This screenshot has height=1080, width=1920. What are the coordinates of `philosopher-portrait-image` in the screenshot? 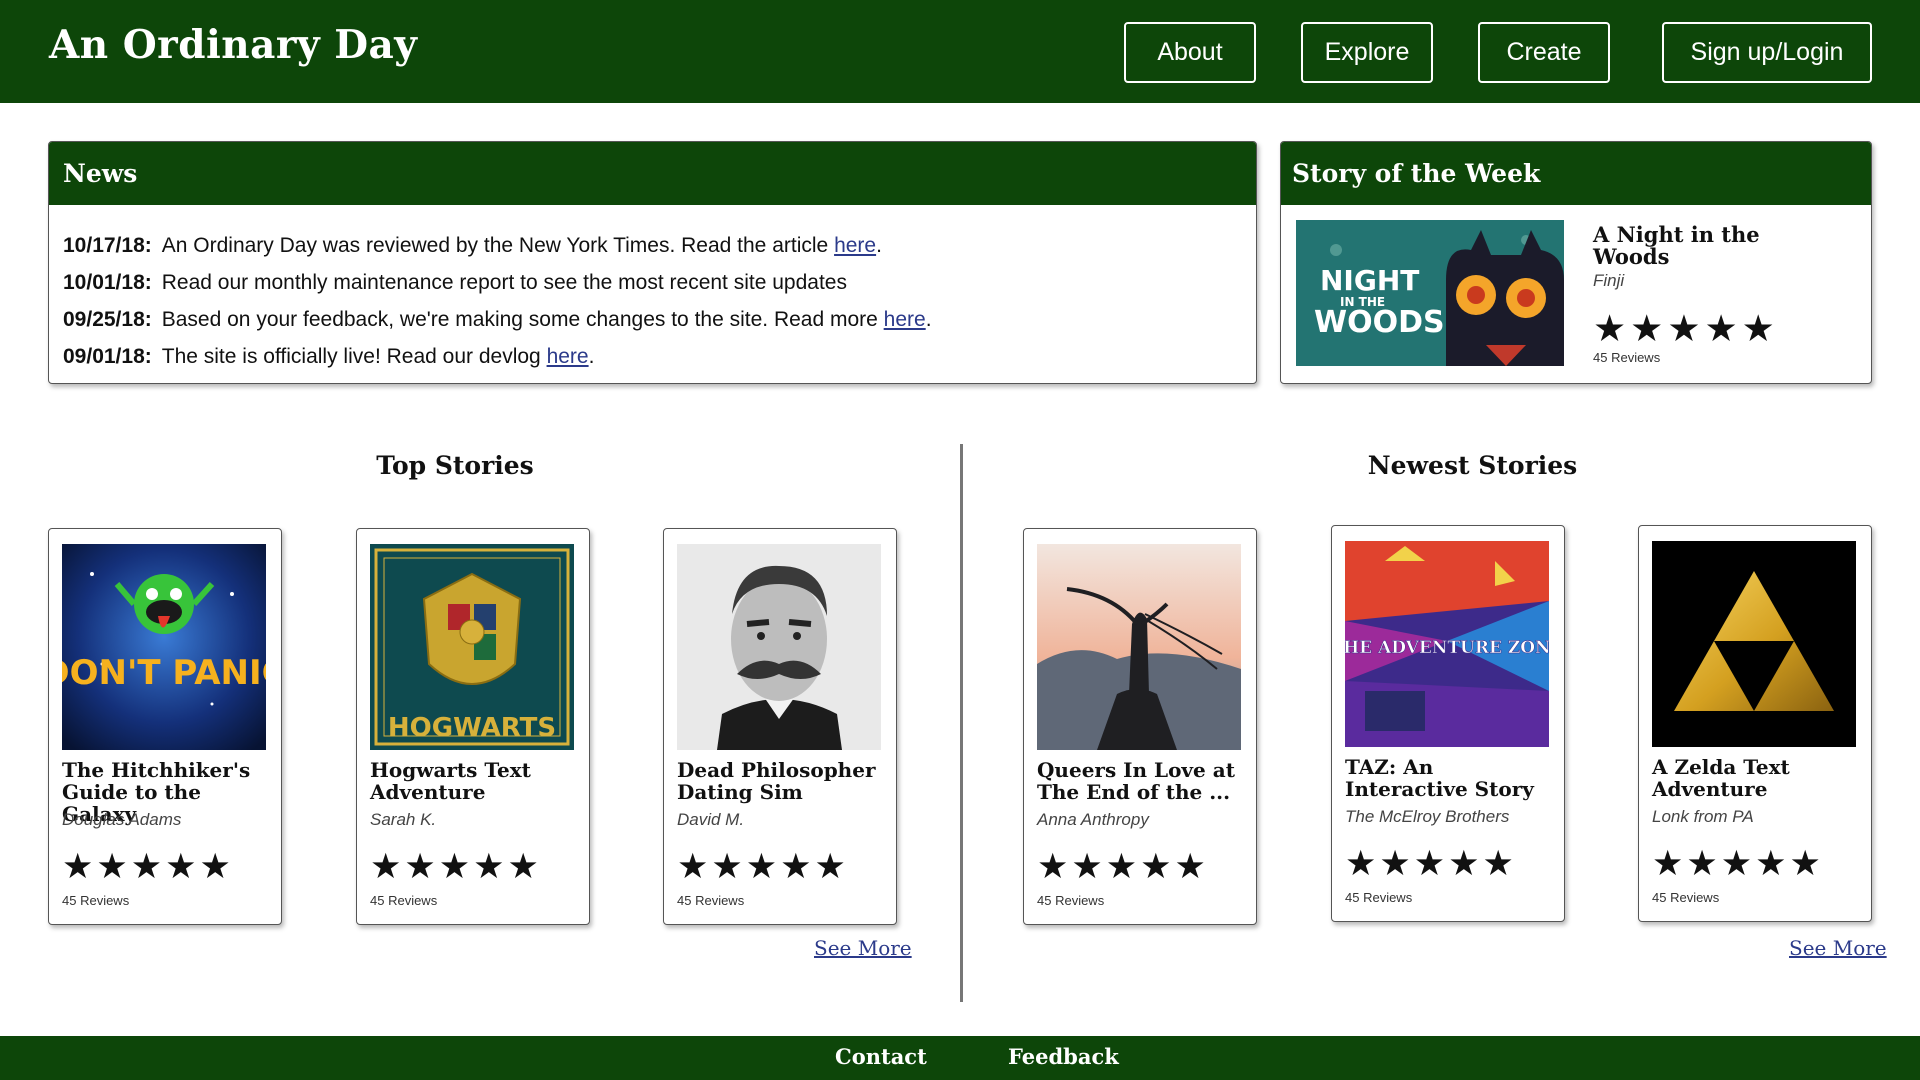 It's located at (779, 647).